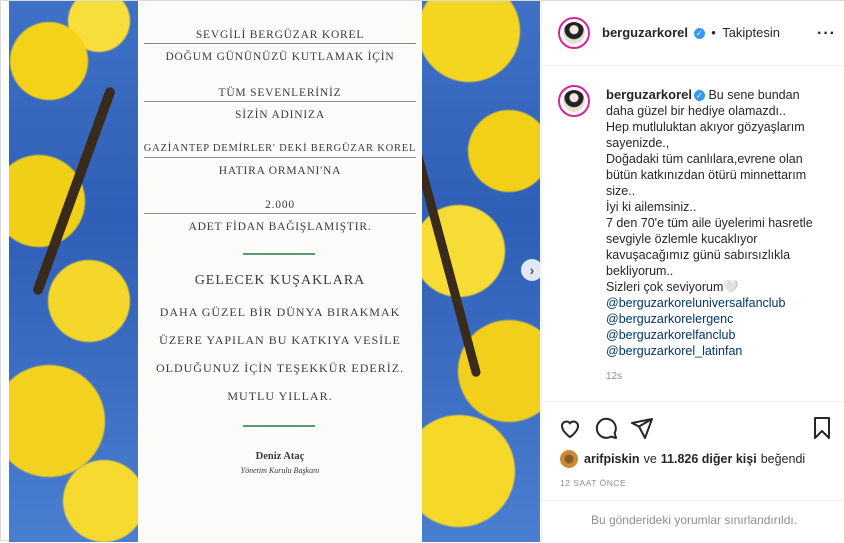 The image size is (844, 543). What do you see at coordinates (280, 470) in the screenshot?
I see `signer-title: Yönetim Kurulu Başkanı` at bounding box center [280, 470].